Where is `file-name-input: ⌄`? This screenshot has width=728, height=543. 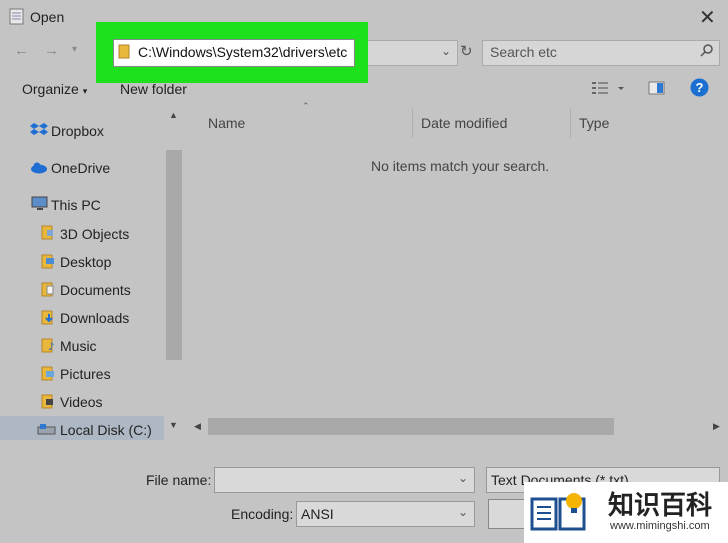 file-name-input: ⌄ is located at coordinates (344, 480).